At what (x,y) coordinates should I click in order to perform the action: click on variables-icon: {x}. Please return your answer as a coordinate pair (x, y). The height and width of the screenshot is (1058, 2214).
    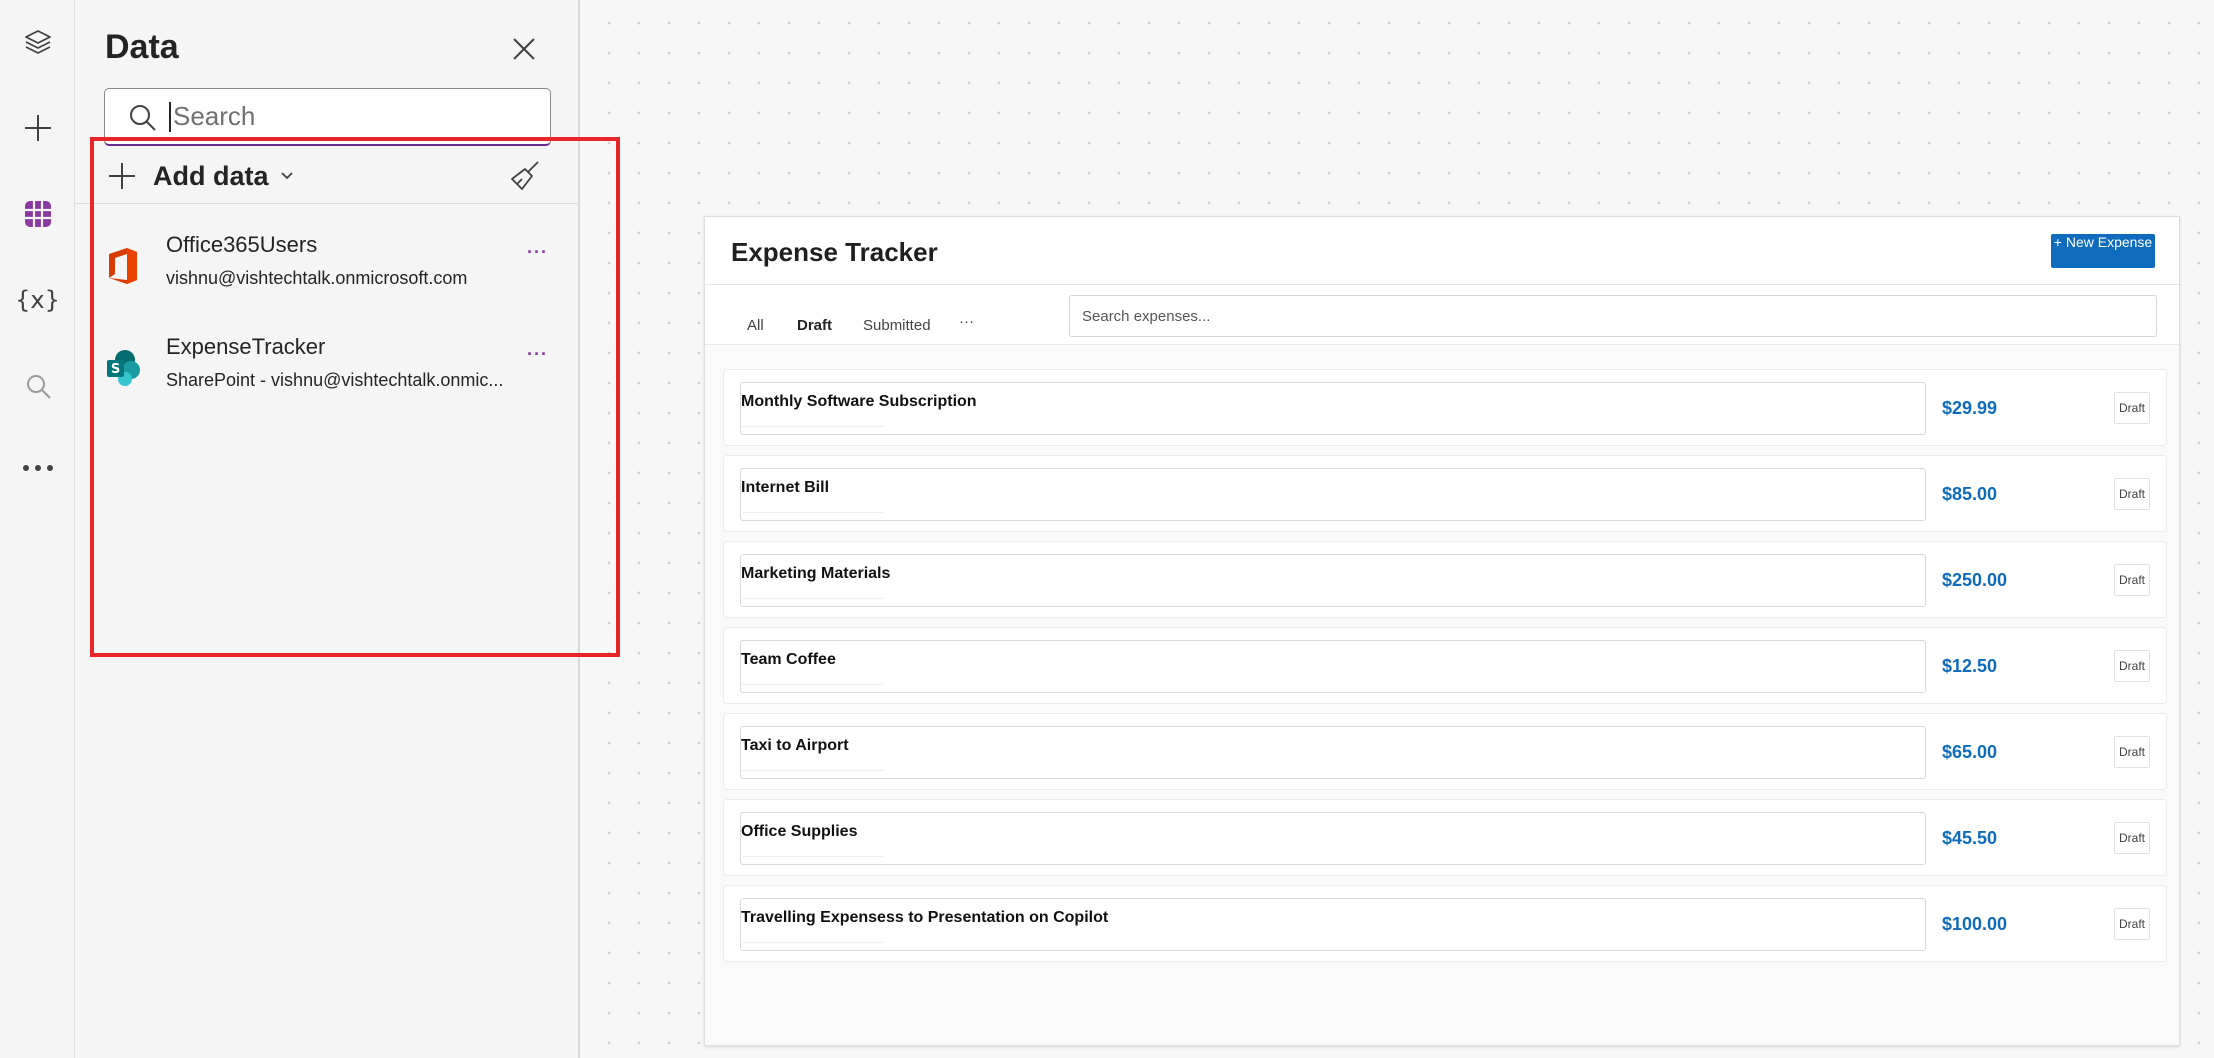
    Looking at the image, I should click on (37, 300).